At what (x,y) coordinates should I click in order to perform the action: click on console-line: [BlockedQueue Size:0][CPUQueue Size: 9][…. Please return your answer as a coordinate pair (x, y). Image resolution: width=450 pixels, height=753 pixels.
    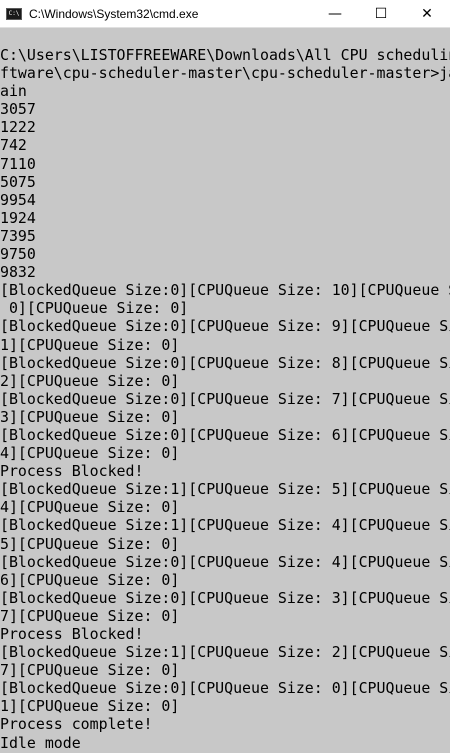
    Looking at the image, I should click on (225, 326).